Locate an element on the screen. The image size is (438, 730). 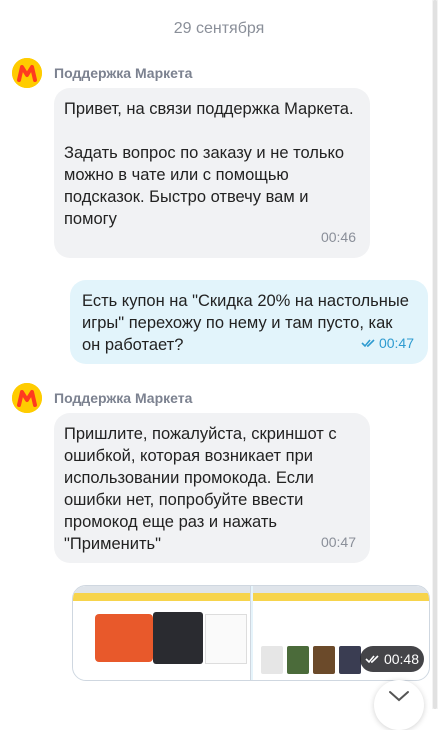
screenshot-product-card is located at coordinates (178, 638).